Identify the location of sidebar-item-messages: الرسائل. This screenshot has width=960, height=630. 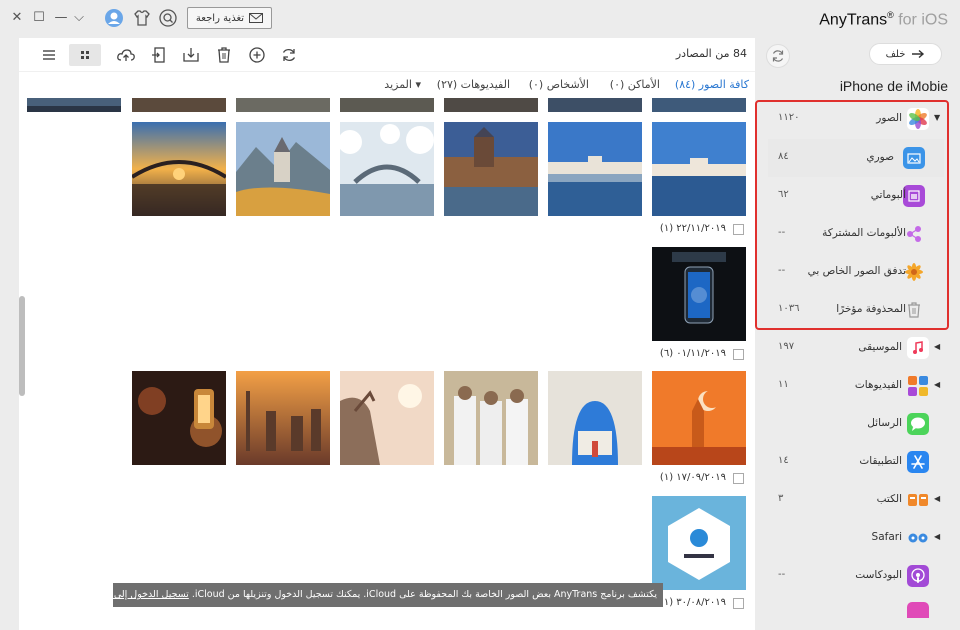
(856, 424).